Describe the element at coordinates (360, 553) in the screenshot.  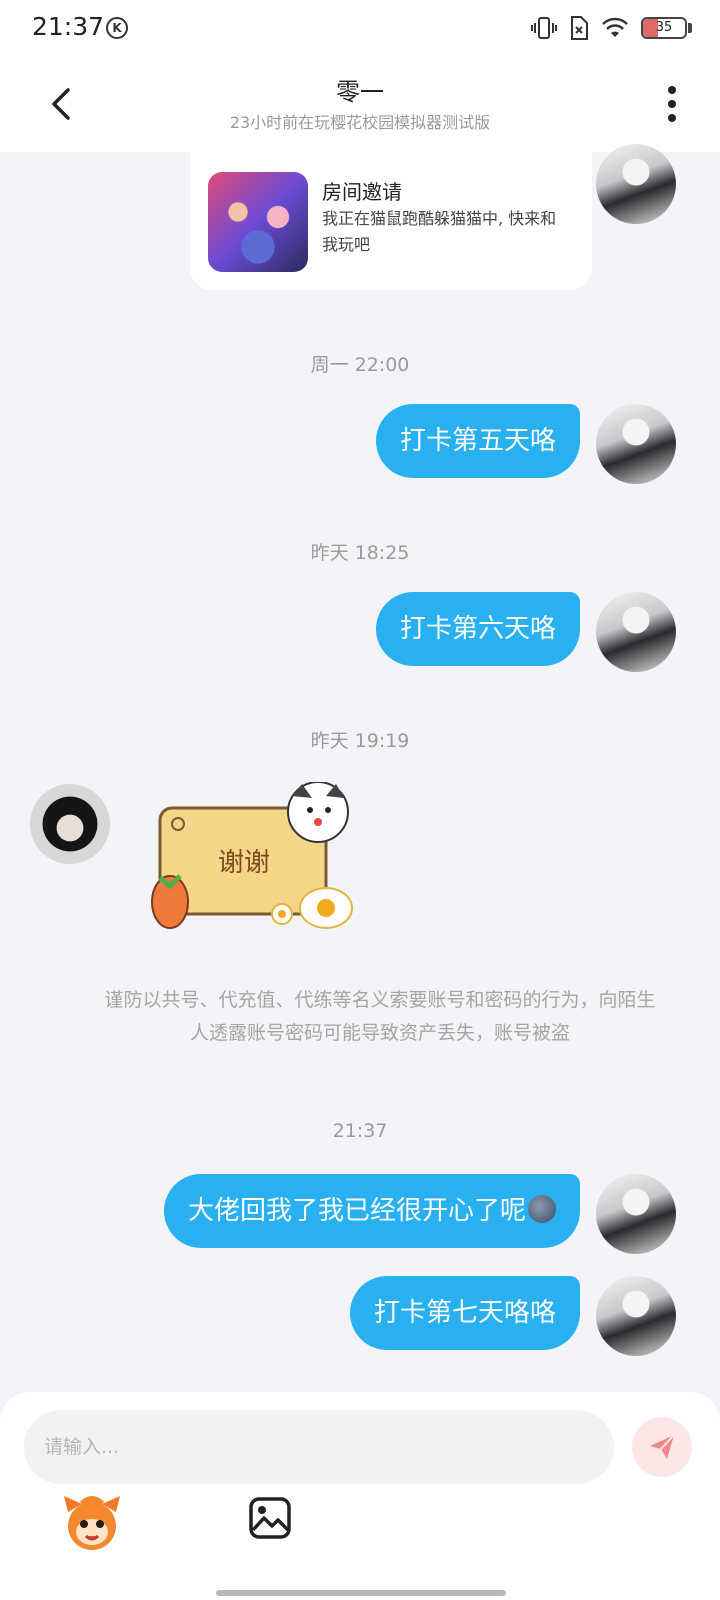
I see `message-timestamp: 昨天 18:25` at that location.